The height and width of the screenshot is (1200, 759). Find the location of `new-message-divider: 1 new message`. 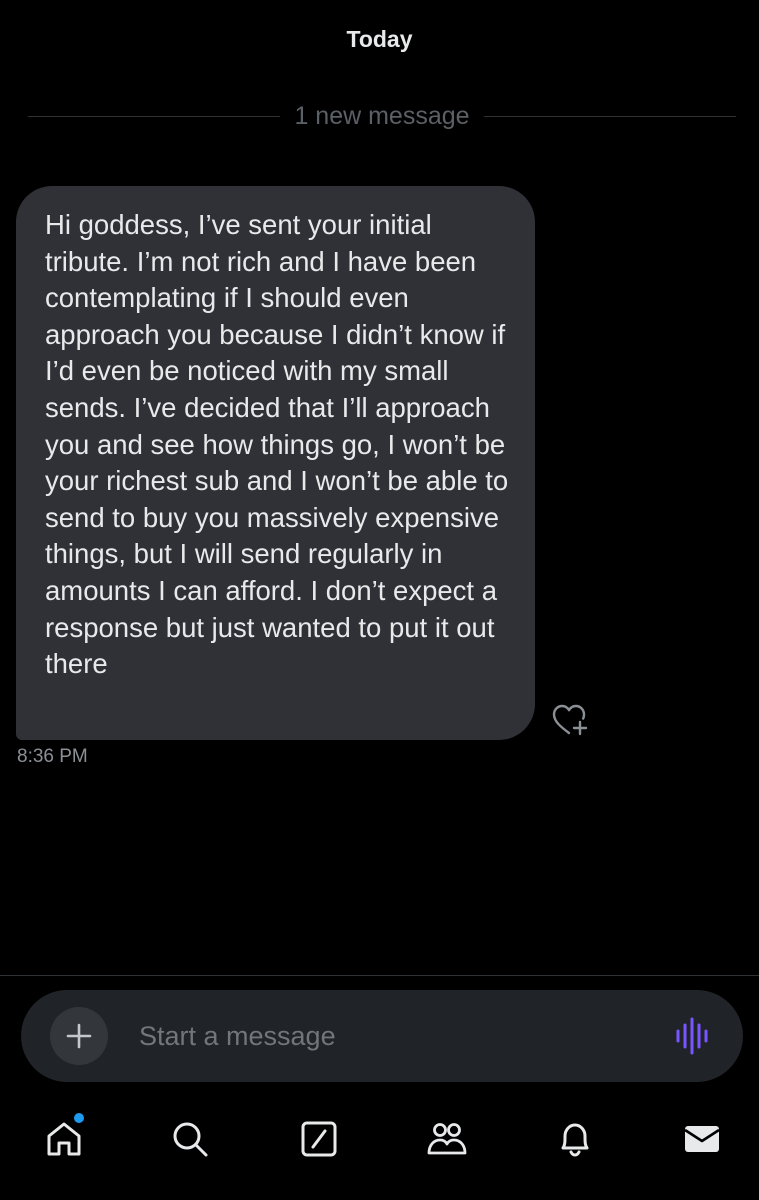

new-message-divider: 1 new message is located at coordinates (382, 116).